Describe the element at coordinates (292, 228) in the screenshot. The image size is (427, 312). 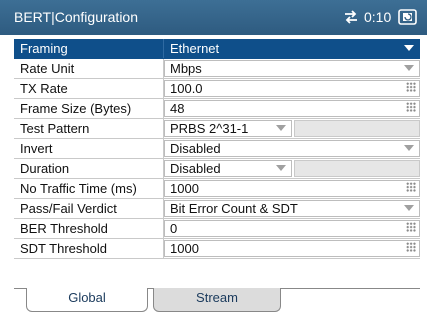
I see `ber-threshold-input: 0` at that location.